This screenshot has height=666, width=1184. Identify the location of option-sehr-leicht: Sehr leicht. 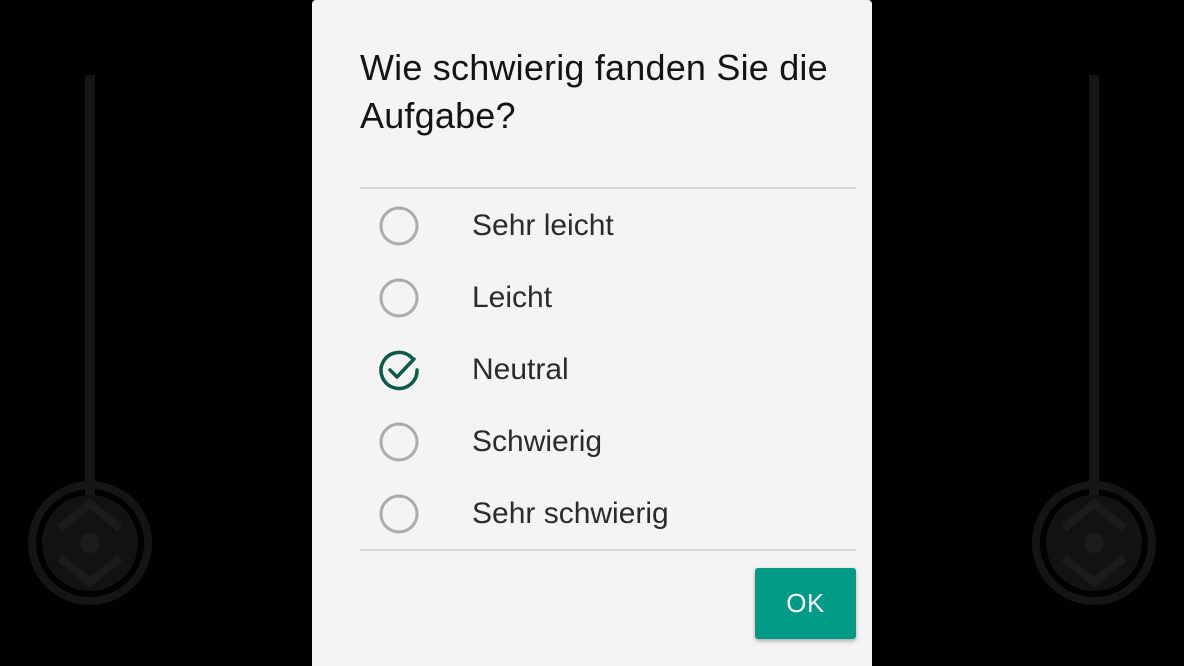
(608, 226).